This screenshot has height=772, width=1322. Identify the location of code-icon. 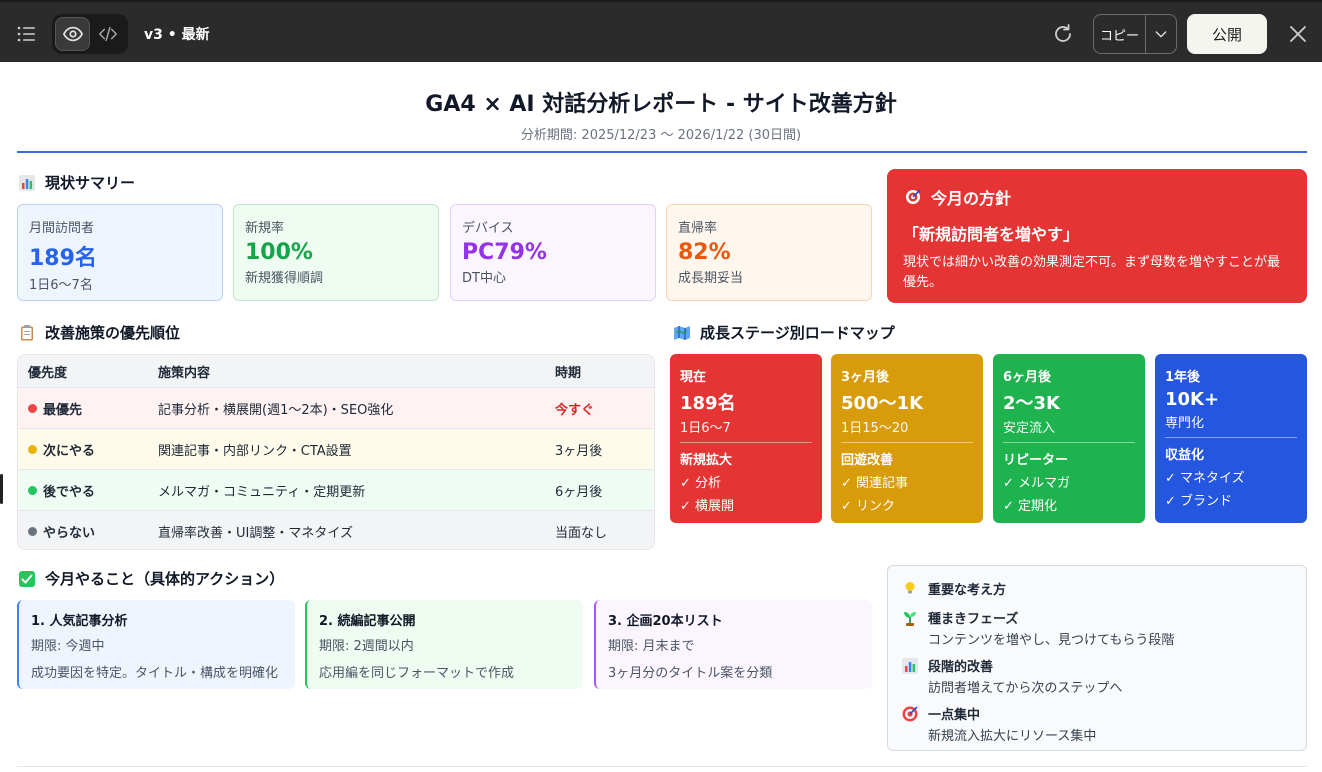
(107, 34).